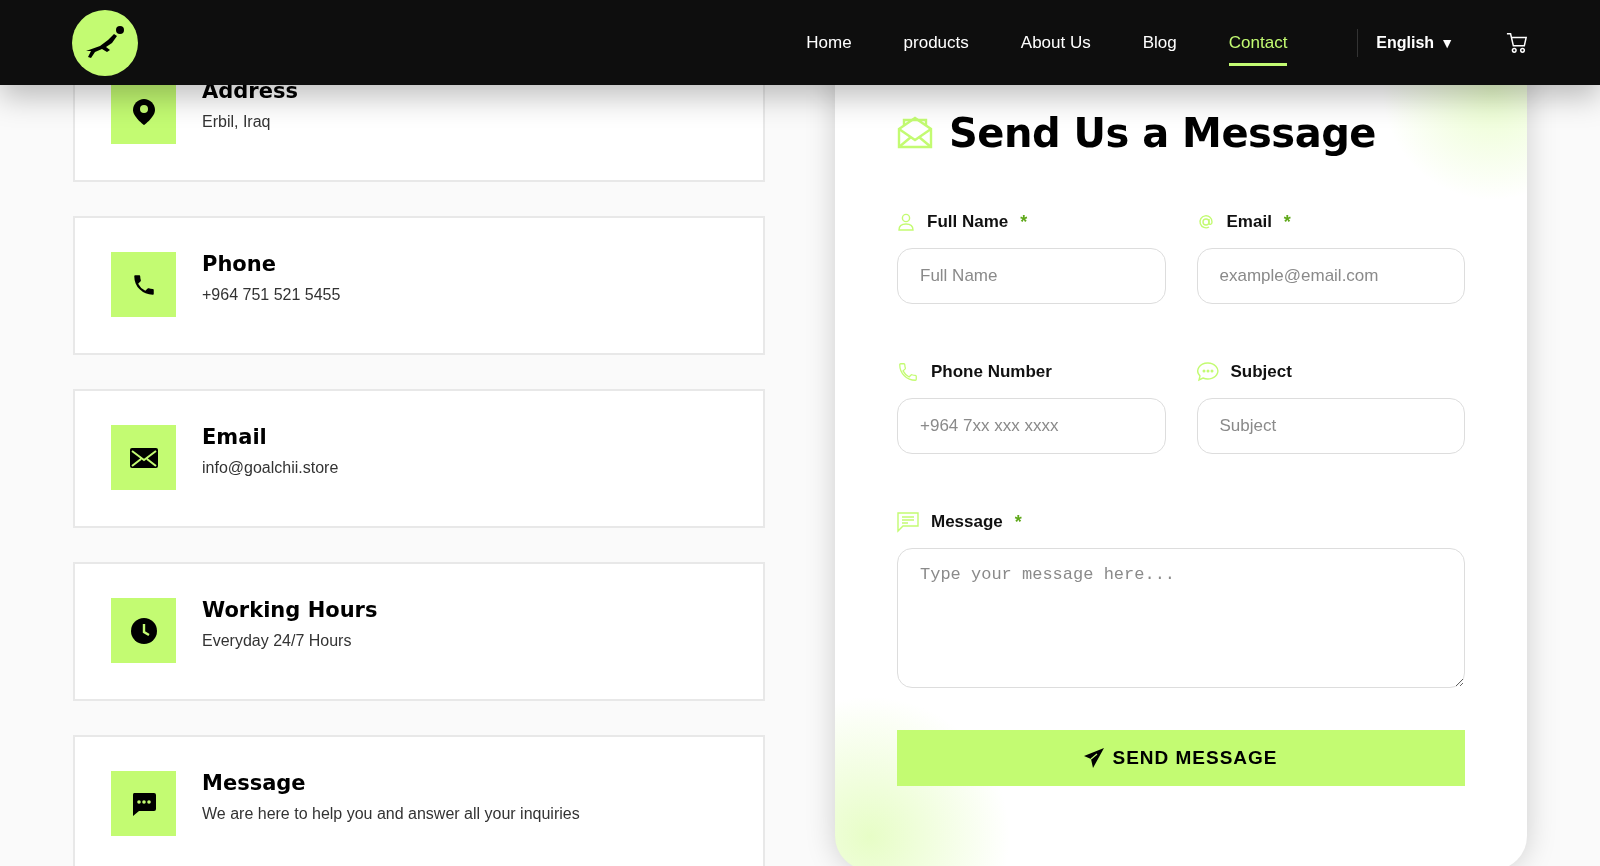 The width and height of the screenshot is (1600, 866). I want to click on nav-link: products, so click(936, 44).